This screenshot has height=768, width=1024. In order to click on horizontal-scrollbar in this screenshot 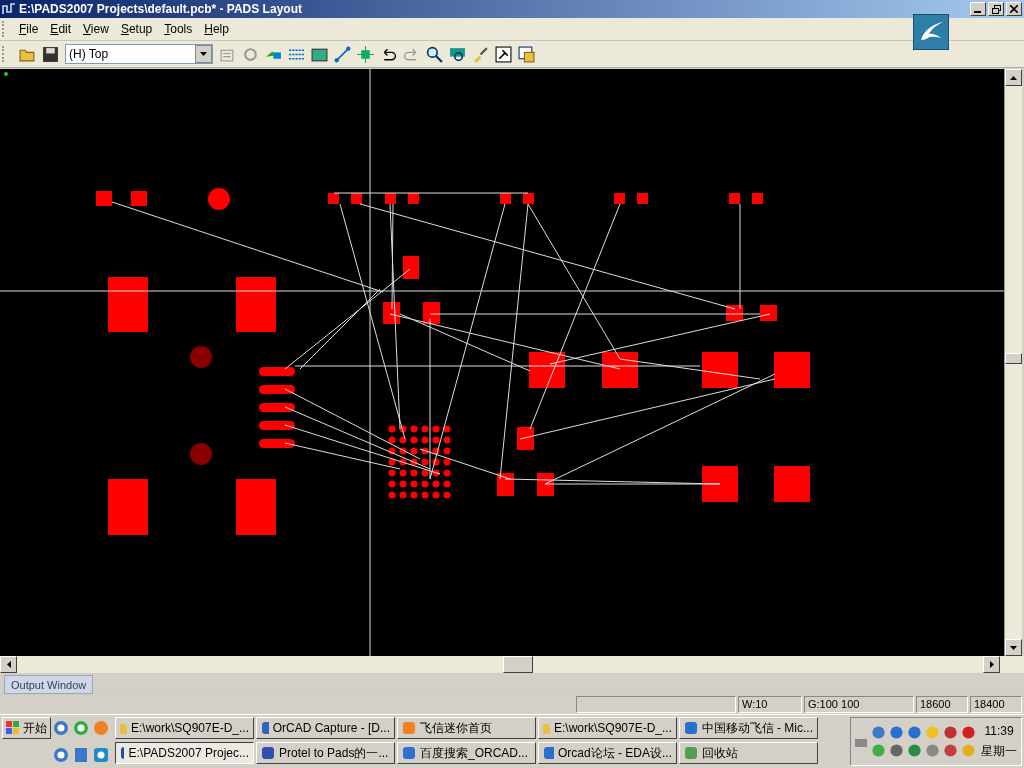, I will do `click(512, 664)`.